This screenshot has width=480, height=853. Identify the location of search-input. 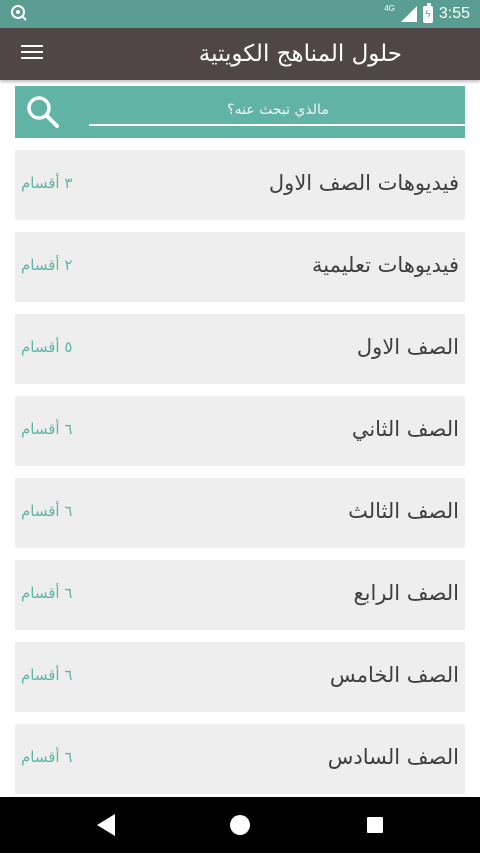
(278, 111).